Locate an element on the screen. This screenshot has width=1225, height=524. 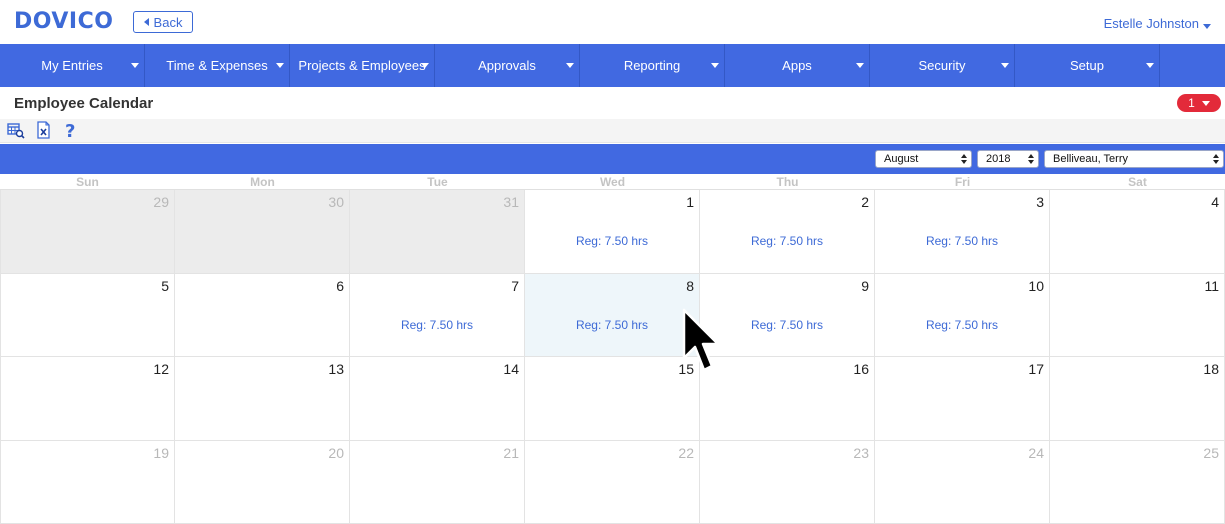
calendar-day-cell: 13 is located at coordinates (262, 399).